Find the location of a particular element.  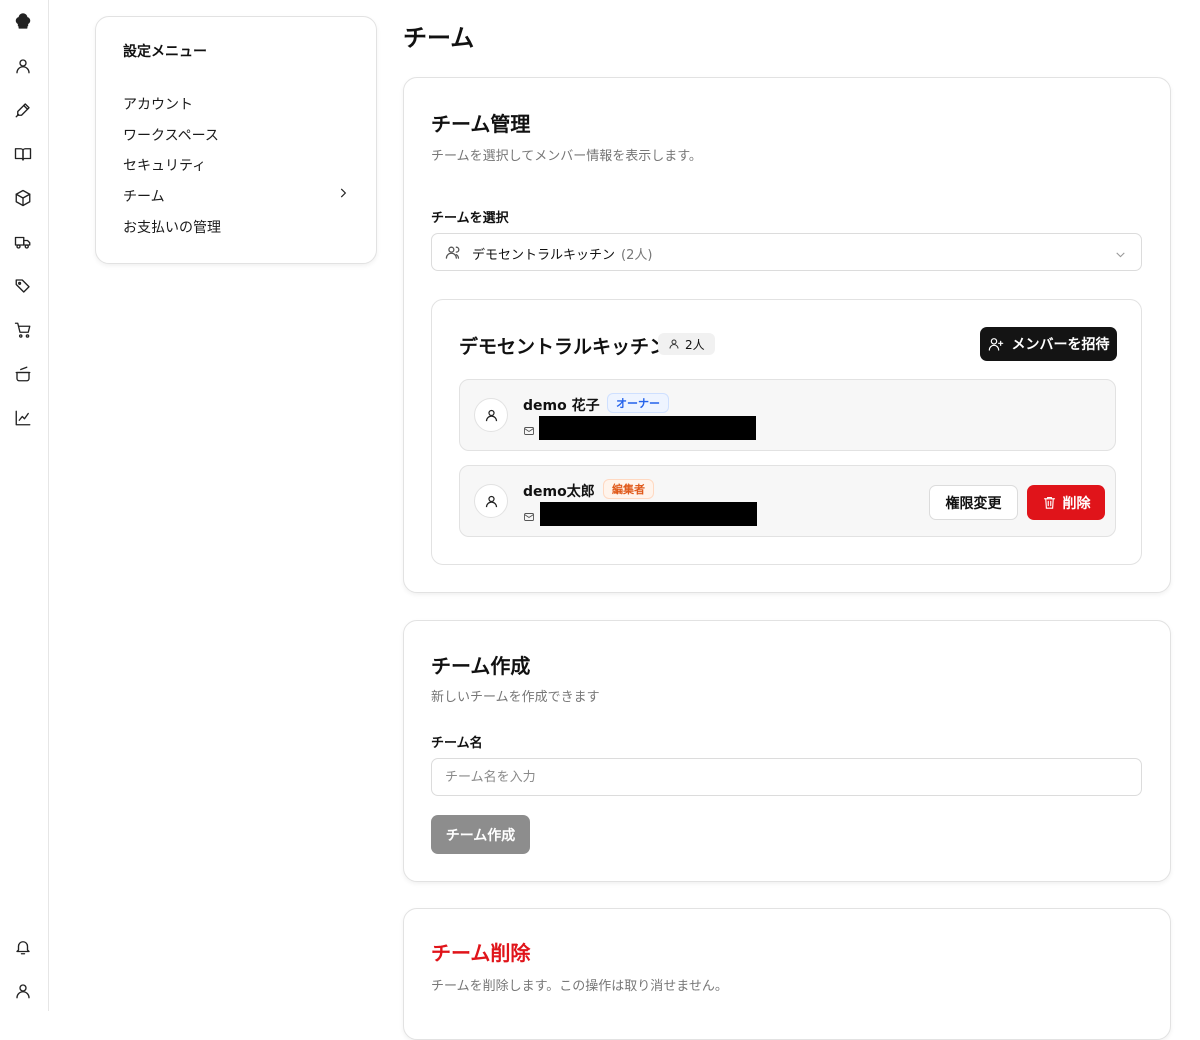

chevron-down-icon is located at coordinates (1120, 255).